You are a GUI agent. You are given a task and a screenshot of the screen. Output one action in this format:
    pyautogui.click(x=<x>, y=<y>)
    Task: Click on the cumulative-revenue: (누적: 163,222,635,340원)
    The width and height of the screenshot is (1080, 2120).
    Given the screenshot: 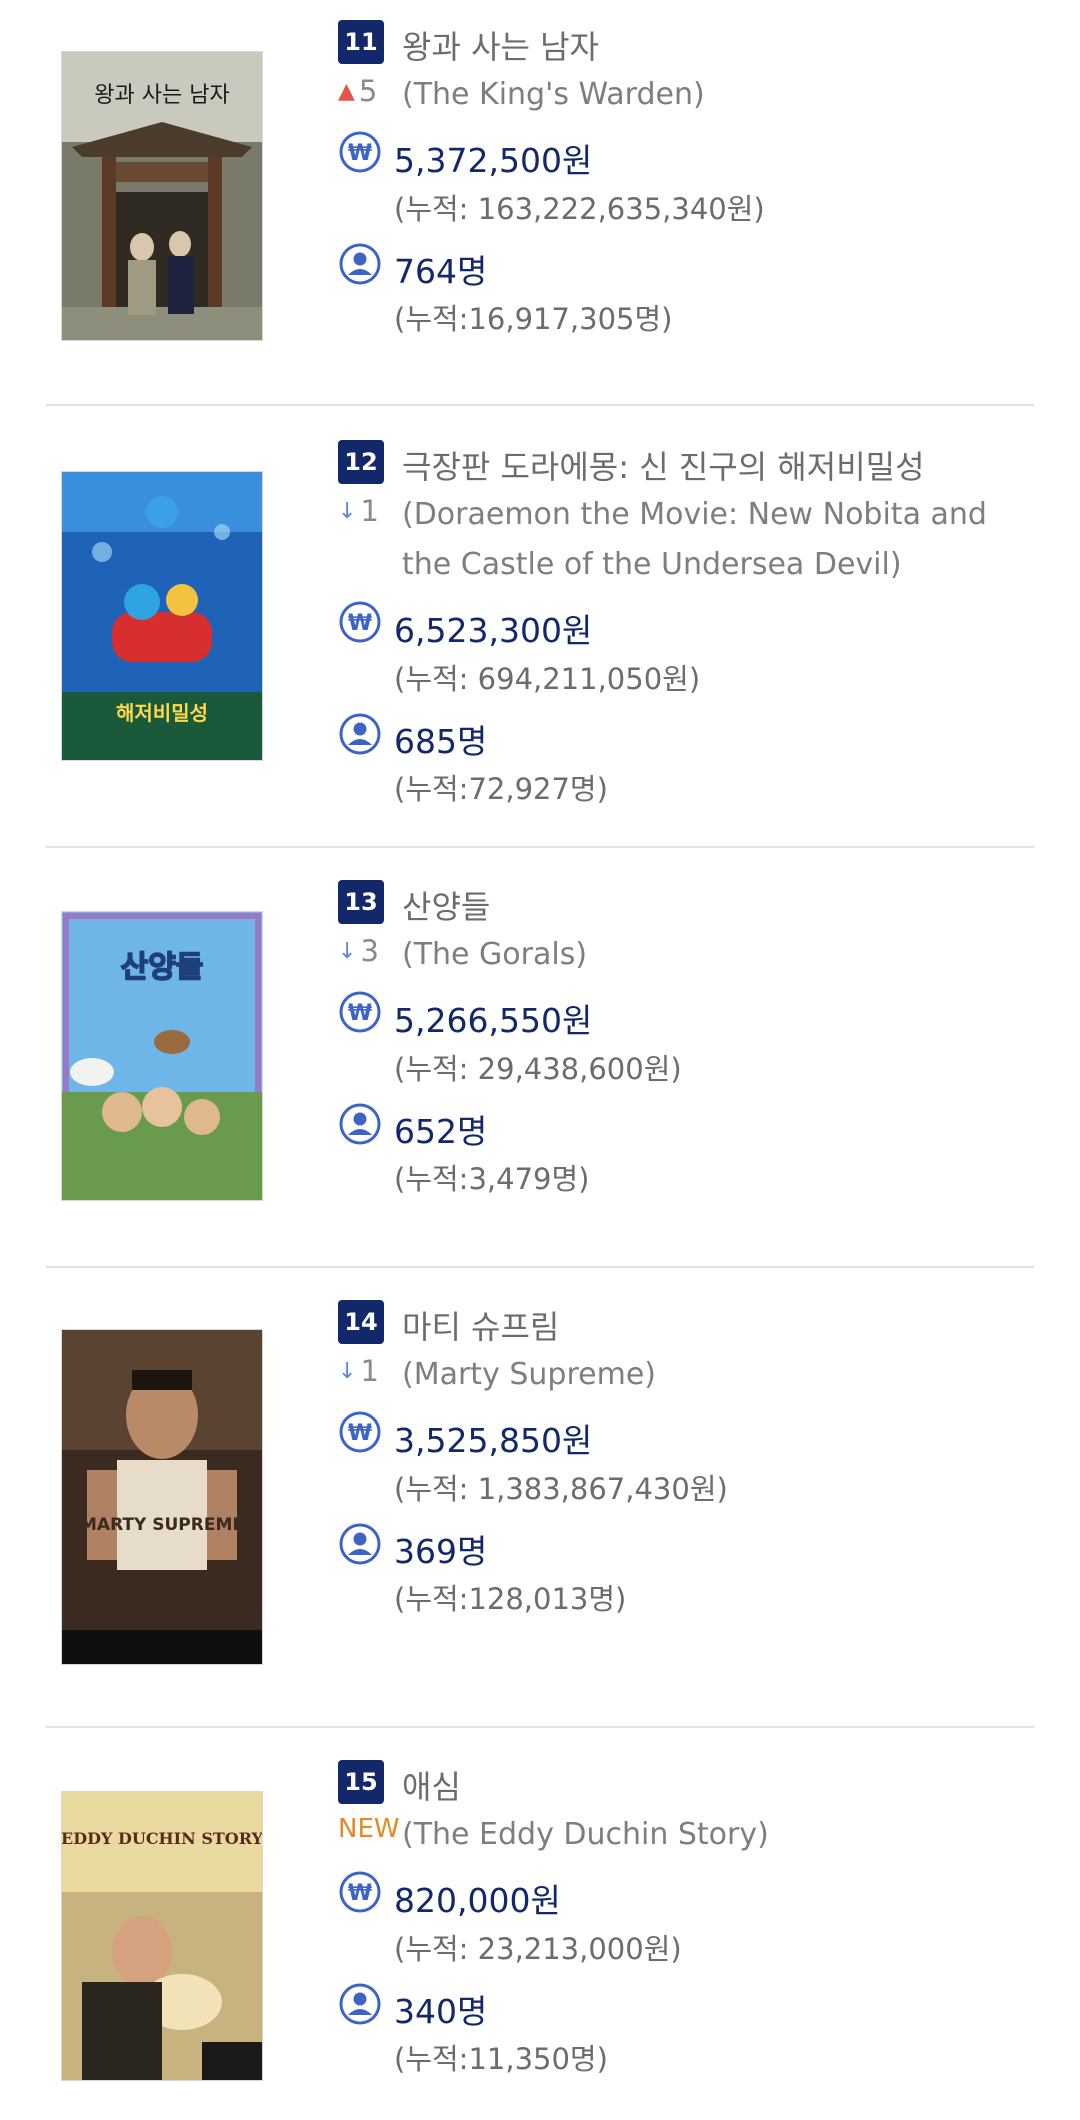 What is the action you would take?
    pyautogui.click(x=579, y=209)
    